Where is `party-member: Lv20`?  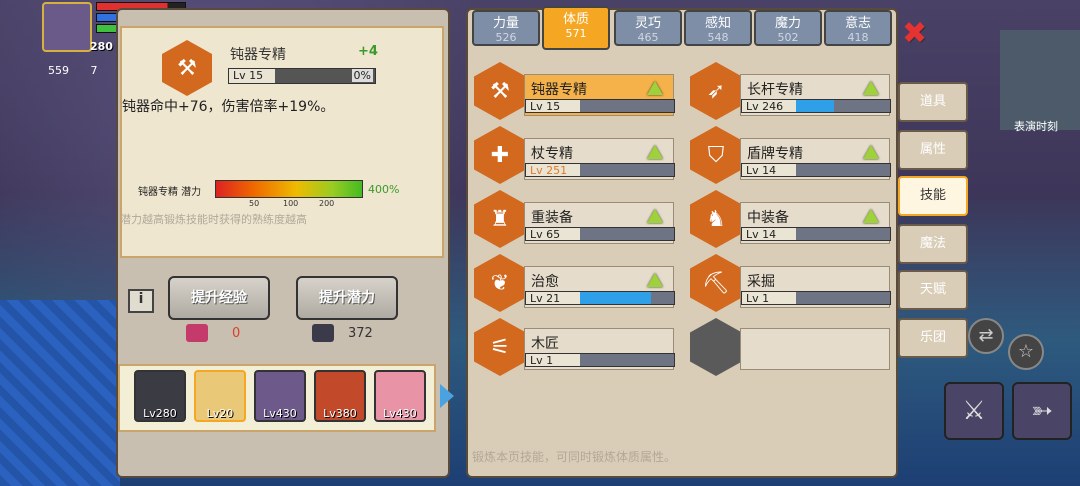 party-member: Lv20 is located at coordinates (220, 396).